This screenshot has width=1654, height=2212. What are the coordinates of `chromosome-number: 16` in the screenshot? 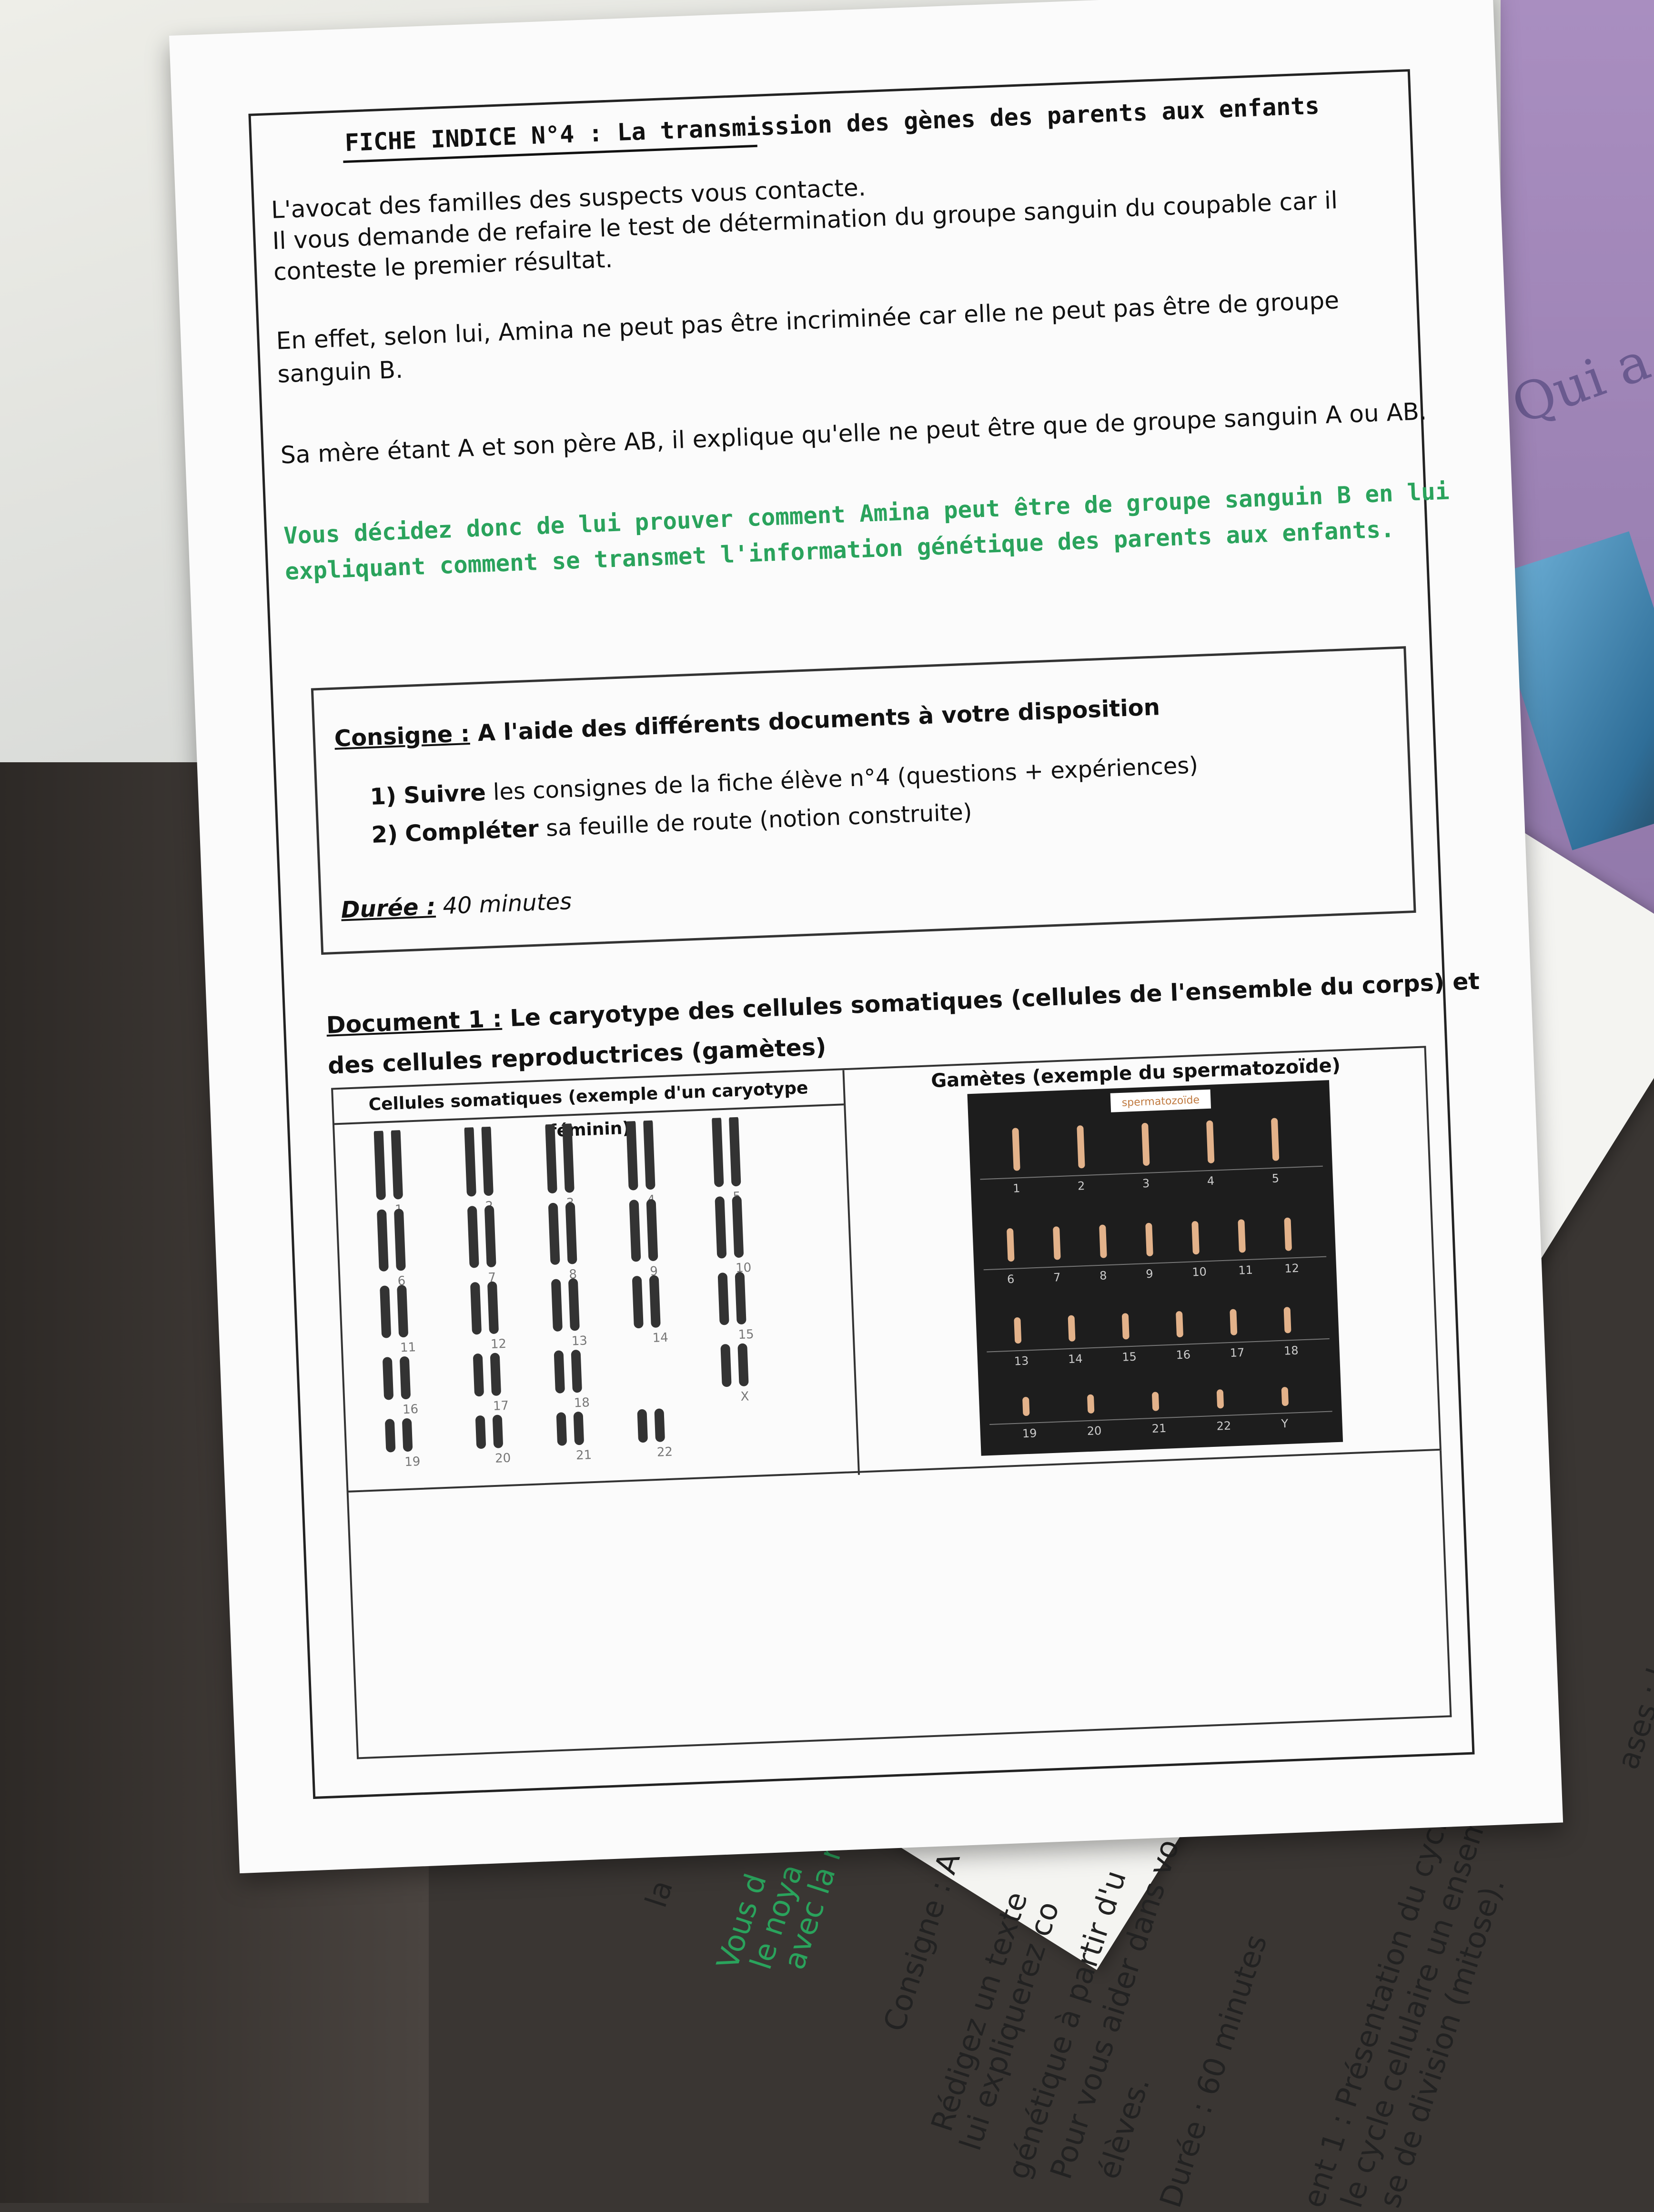 It's located at (411, 1409).